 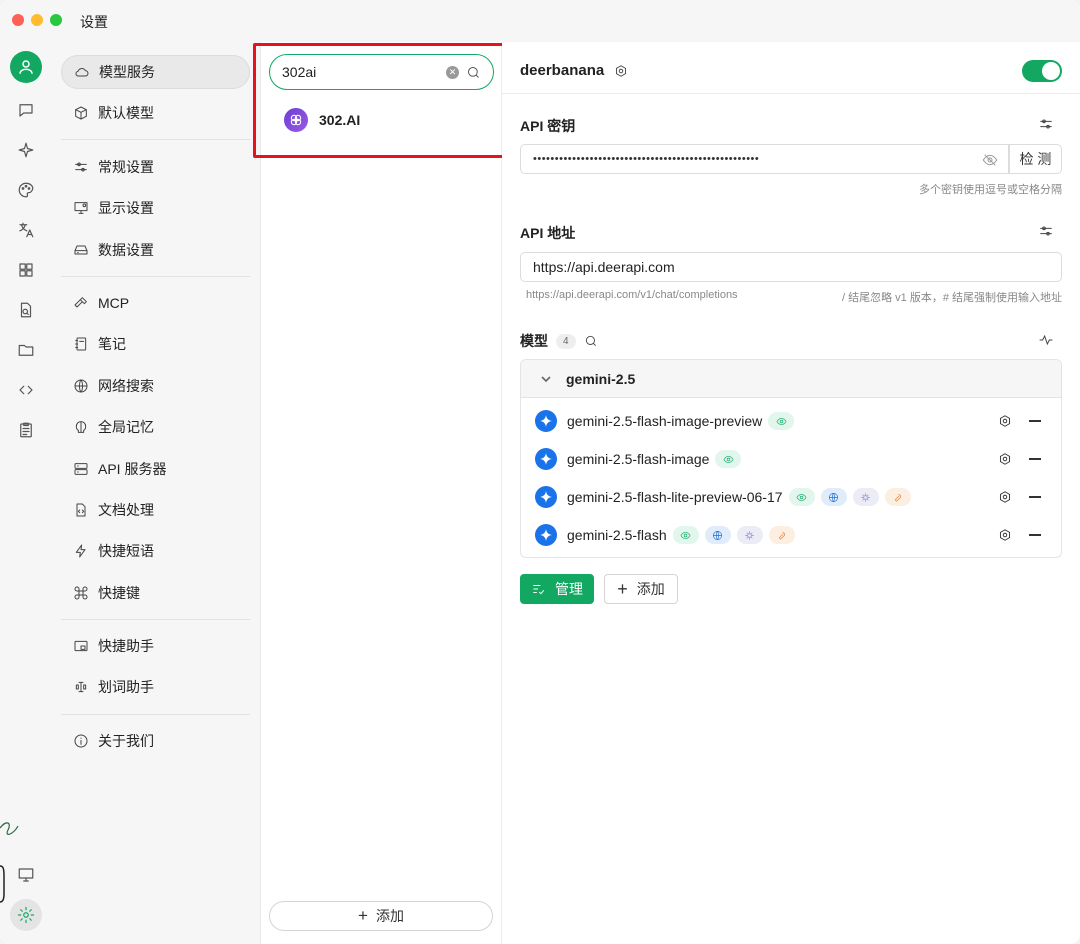 I want to click on model-row: gemini-2.5-flash-image, so click(x=791, y=459).